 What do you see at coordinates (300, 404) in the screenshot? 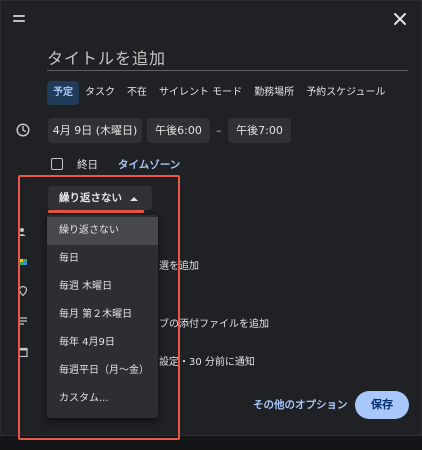
I see `more-options-button: その他のオプション` at bounding box center [300, 404].